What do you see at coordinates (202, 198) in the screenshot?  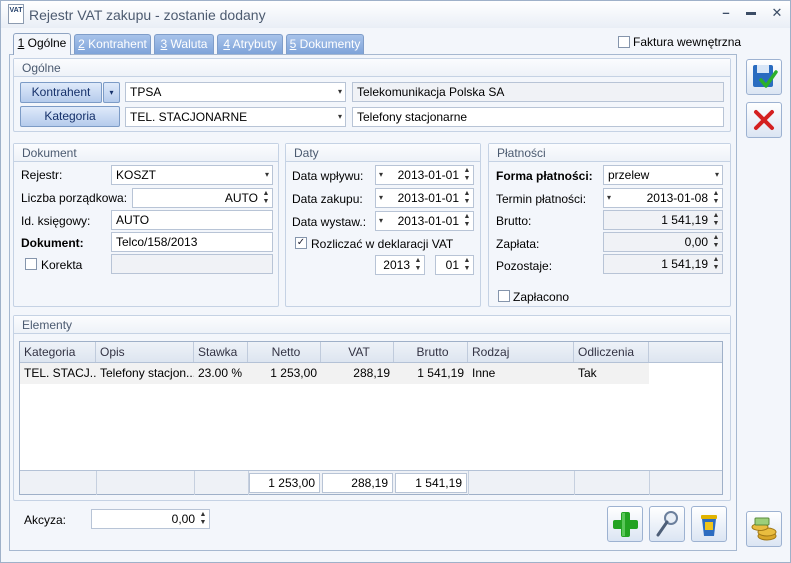 I see `liczba-porzadkowa-stepper: AUTO ▲ ▼` at bounding box center [202, 198].